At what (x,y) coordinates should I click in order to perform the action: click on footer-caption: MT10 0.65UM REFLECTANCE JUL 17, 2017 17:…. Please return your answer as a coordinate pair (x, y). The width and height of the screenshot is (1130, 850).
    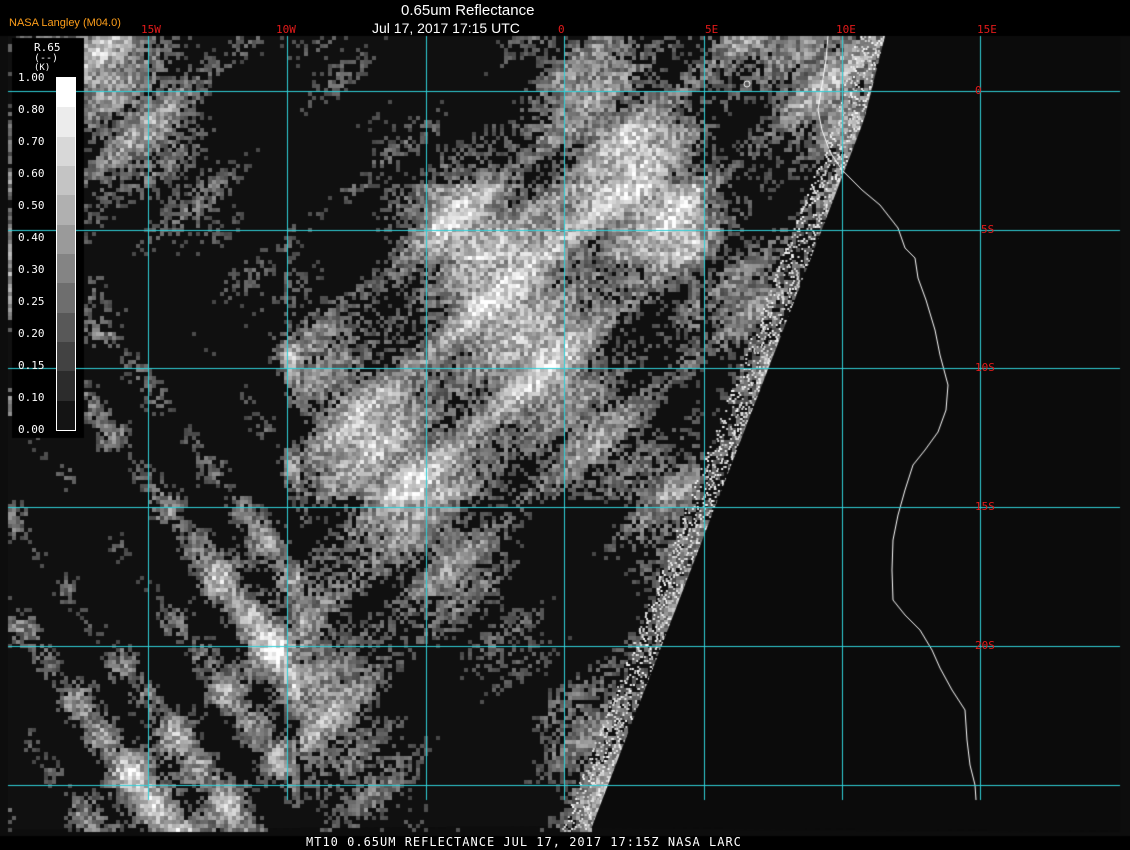
    Looking at the image, I should click on (524, 842).